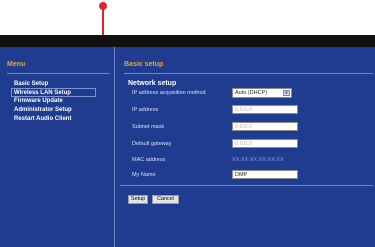  Describe the element at coordinates (144, 64) in the screenshot. I see `page-title: Basic setup` at that location.